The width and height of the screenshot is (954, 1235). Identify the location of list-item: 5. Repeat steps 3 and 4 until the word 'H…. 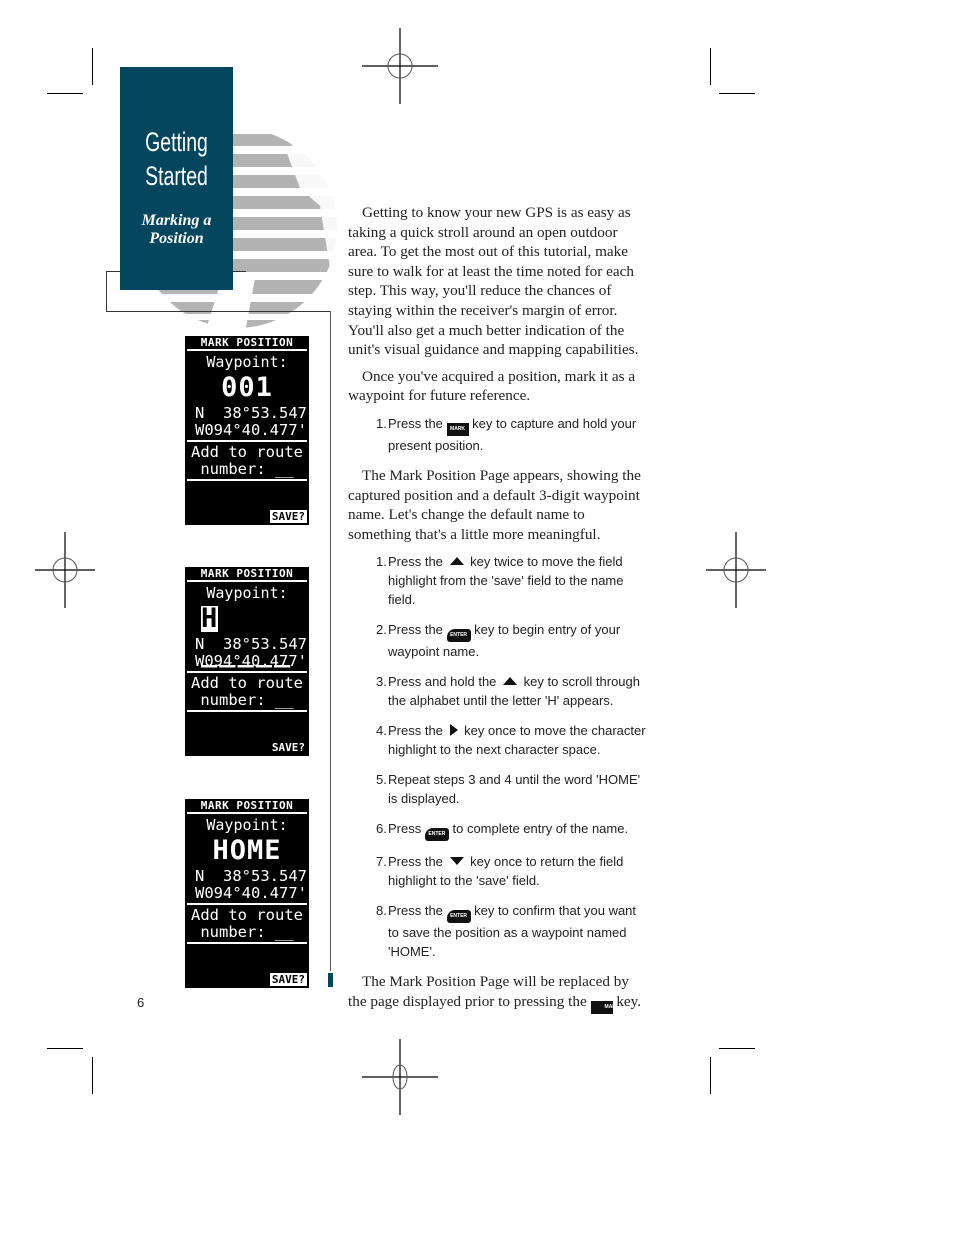
(511, 789).